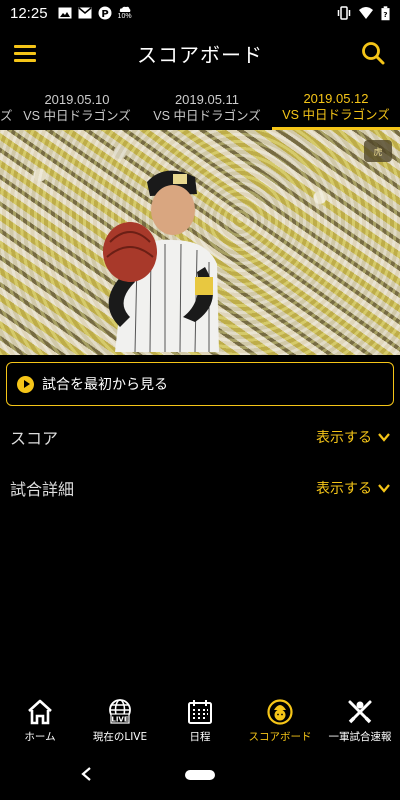 This screenshot has height=800, width=400. I want to click on game-detail-label: 試合詳細, so click(42, 489).